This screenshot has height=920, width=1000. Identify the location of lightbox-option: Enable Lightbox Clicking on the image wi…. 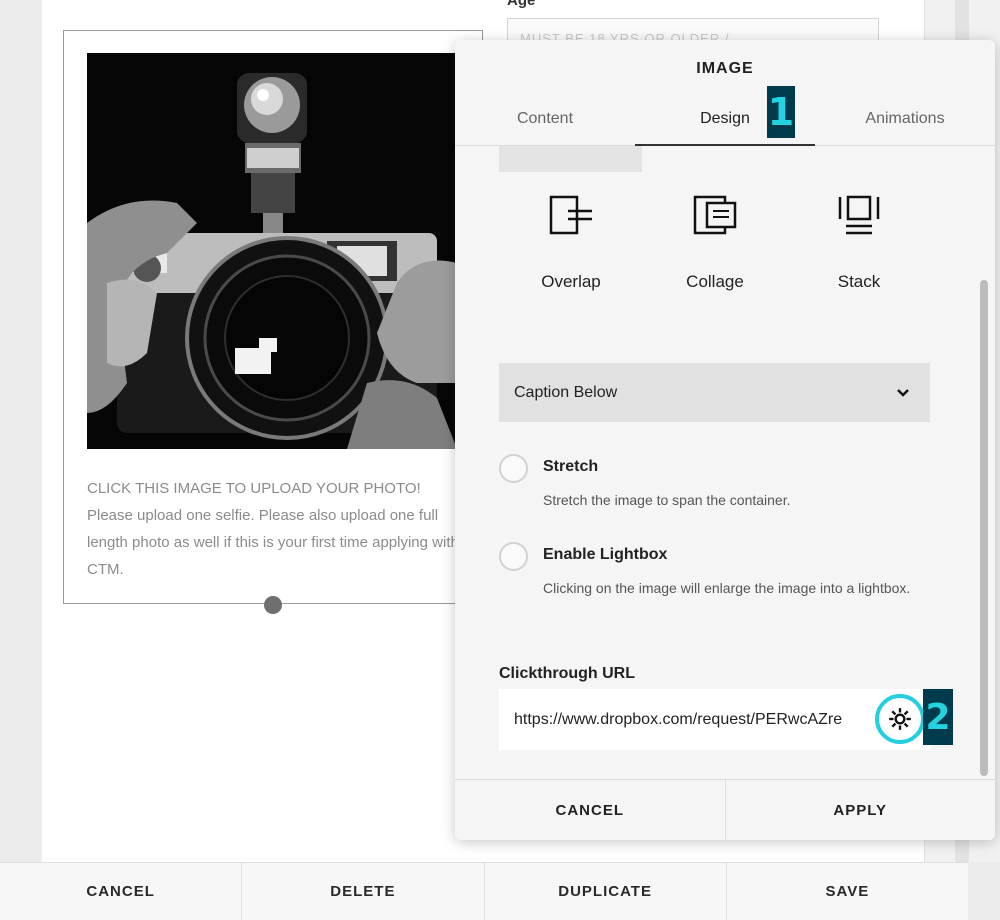
(715, 585).